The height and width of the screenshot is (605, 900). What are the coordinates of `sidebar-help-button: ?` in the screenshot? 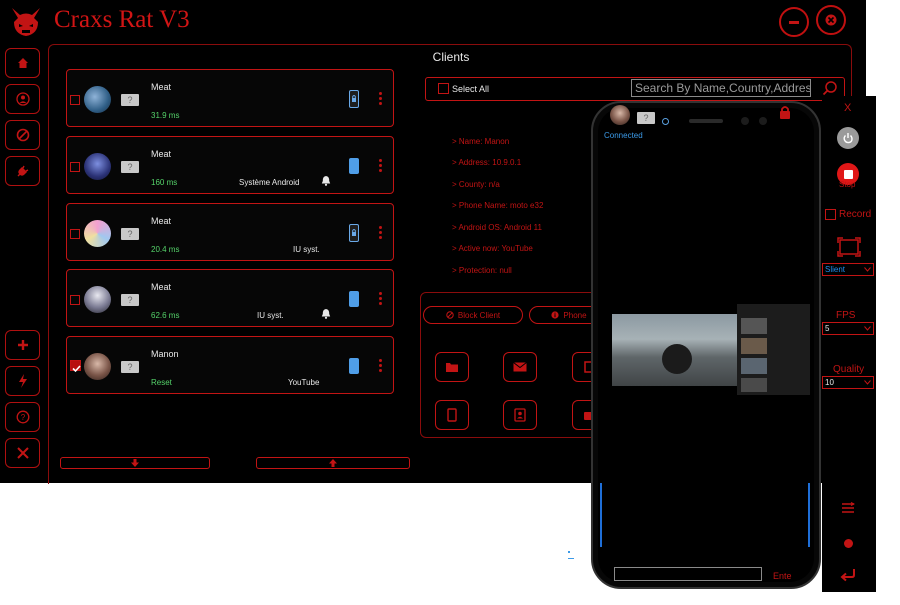 It's located at (22, 417).